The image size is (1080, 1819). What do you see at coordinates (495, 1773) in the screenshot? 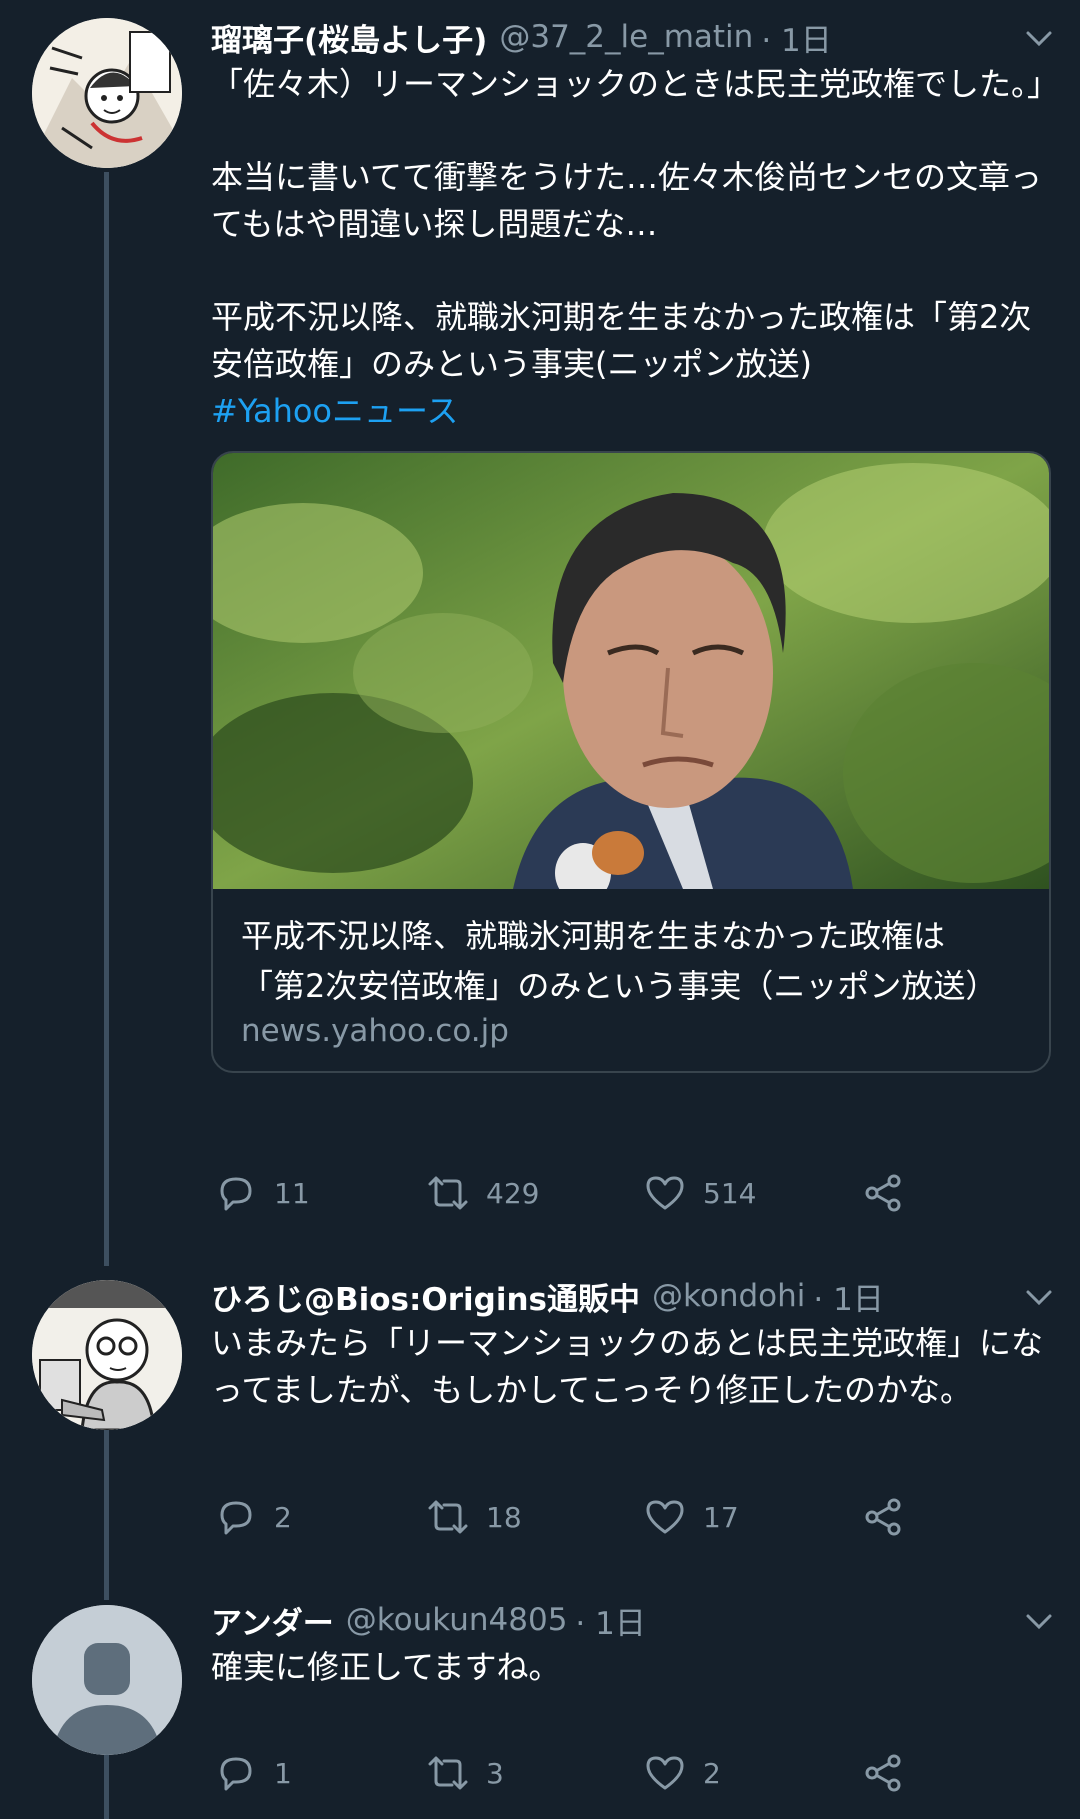
I see `retweet-count: 3` at bounding box center [495, 1773].